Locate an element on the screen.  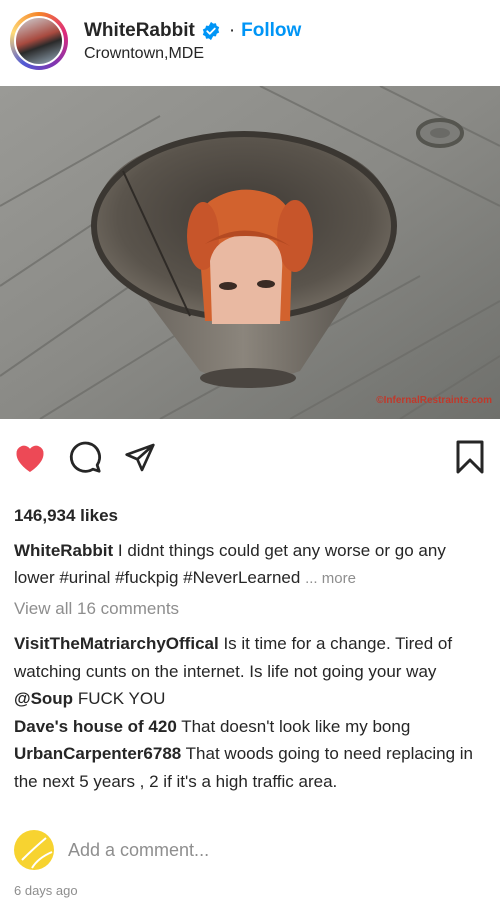
comment-icon is located at coordinates (85, 457).